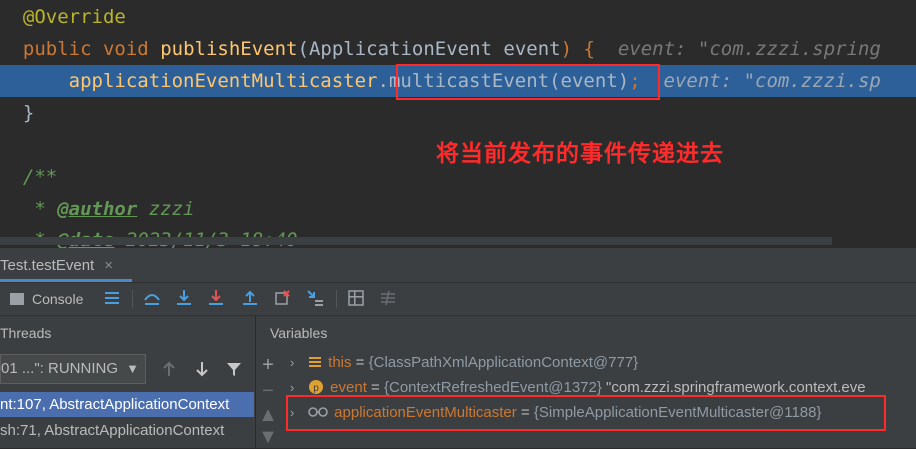 This screenshot has width=916, height=449. What do you see at coordinates (348, 387) in the screenshot?
I see `variable-name: event` at bounding box center [348, 387].